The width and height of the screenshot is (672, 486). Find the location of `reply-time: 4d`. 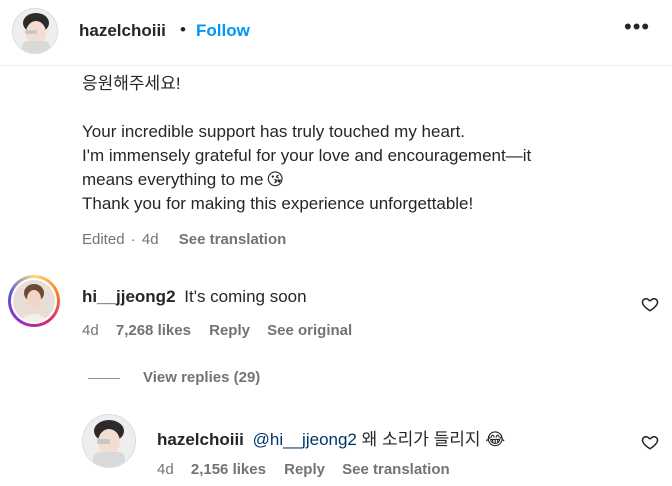

reply-time: 4d is located at coordinates (165, 469).